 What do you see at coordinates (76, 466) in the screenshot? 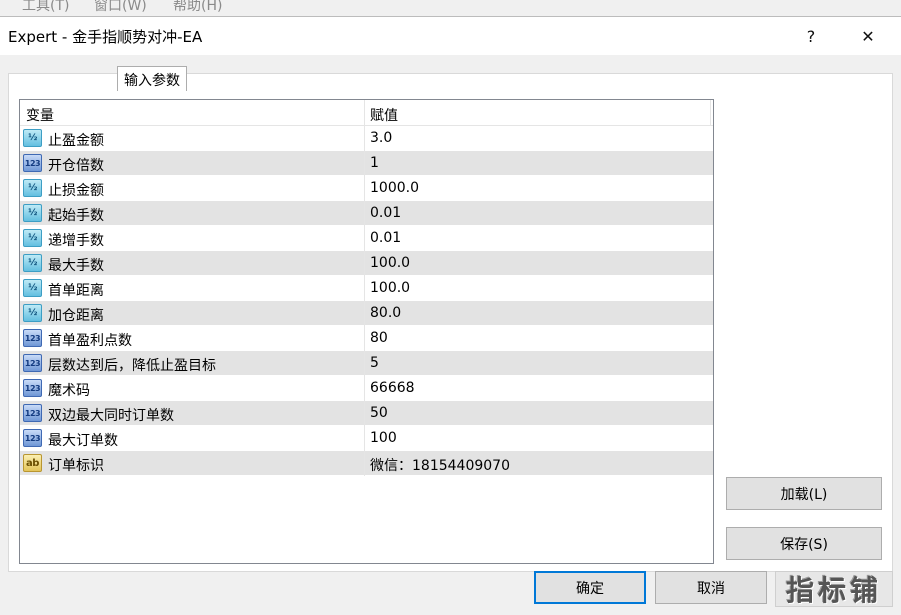
I see `parameter-name: 订单标识` at bounding box center [76, 466].